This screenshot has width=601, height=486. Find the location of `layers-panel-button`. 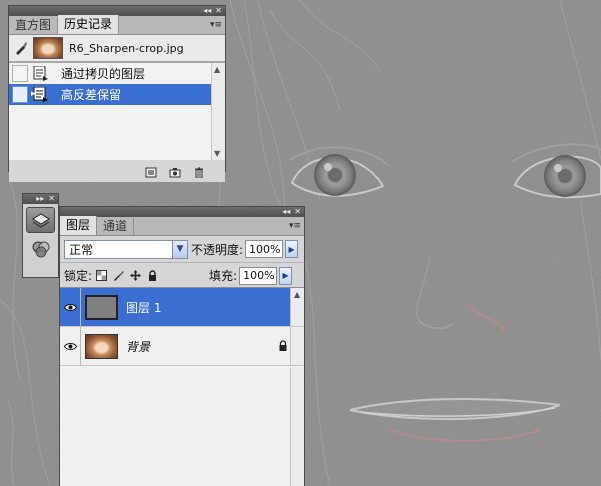

layers-panel-button is located at coordinates (40, 220).